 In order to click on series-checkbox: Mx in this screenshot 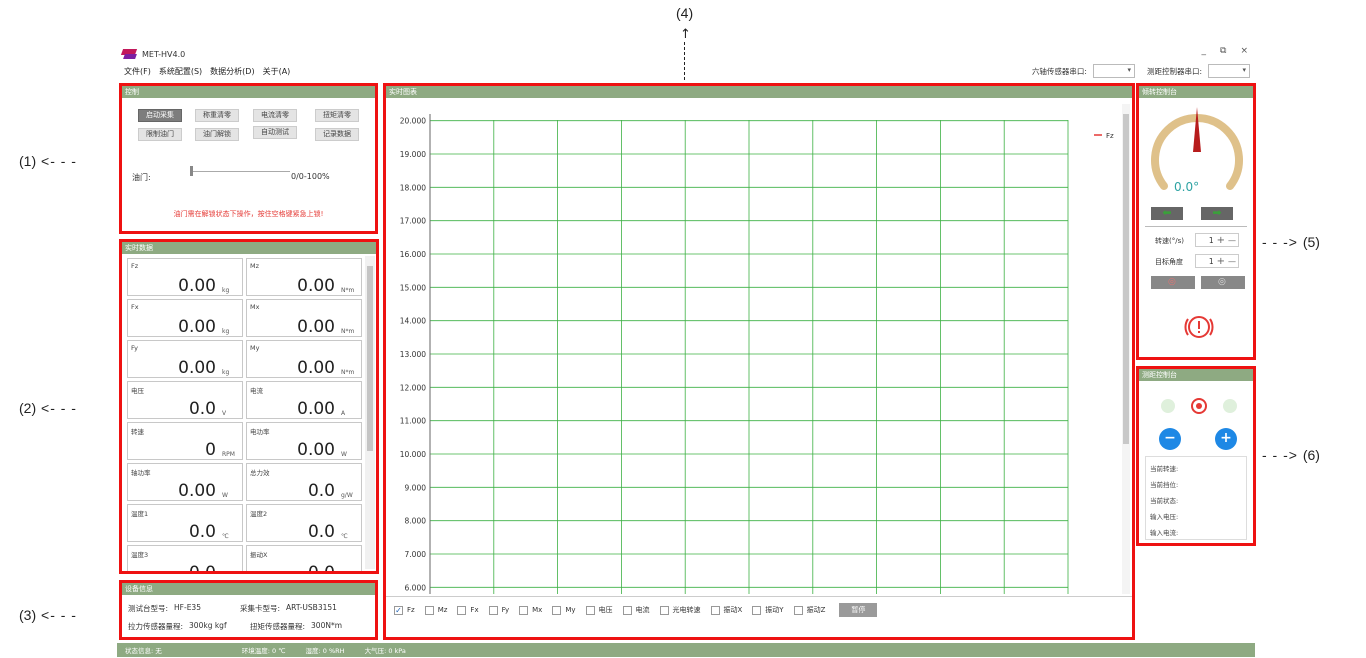, I will do `click(530, 610)`.